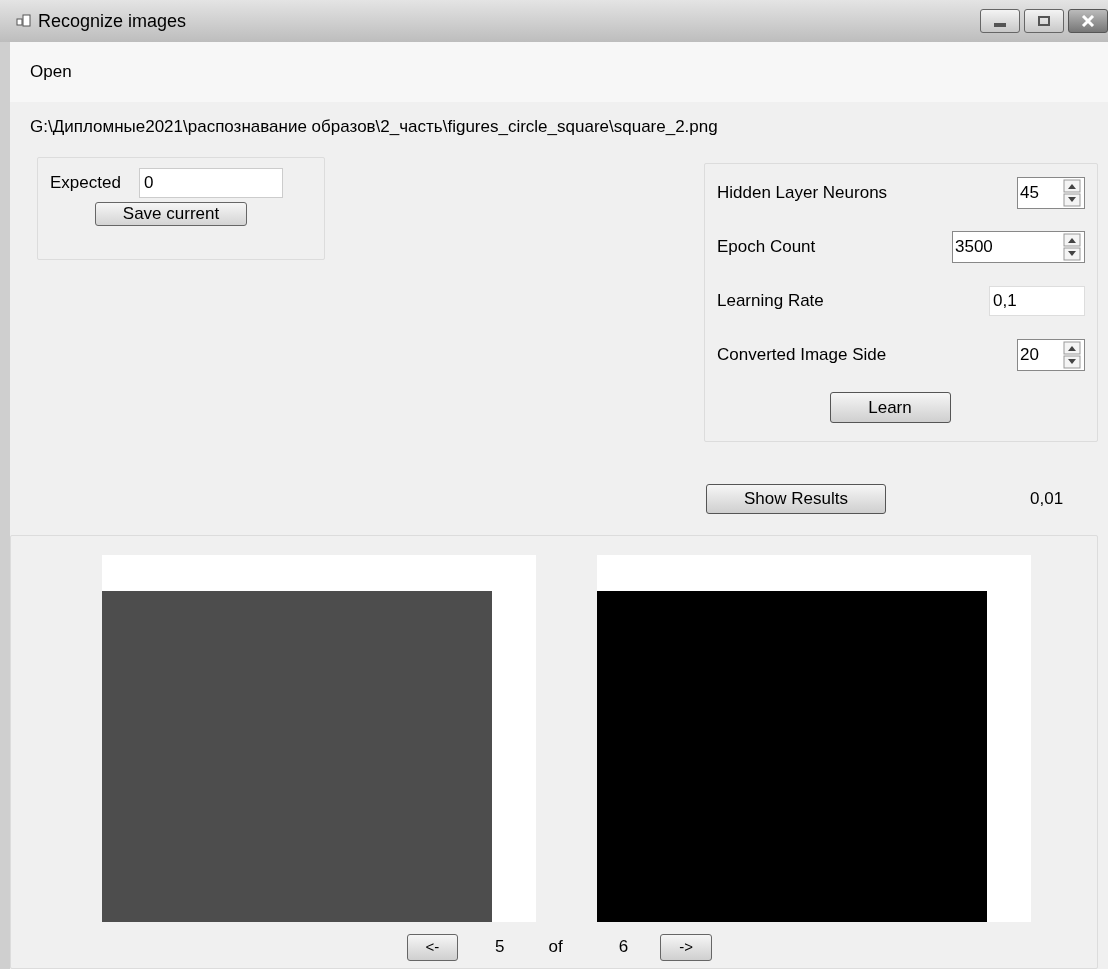  Describe the element at coordinates (112, 21) in the screenshot. I see `window-title: Recognize images` at that location.